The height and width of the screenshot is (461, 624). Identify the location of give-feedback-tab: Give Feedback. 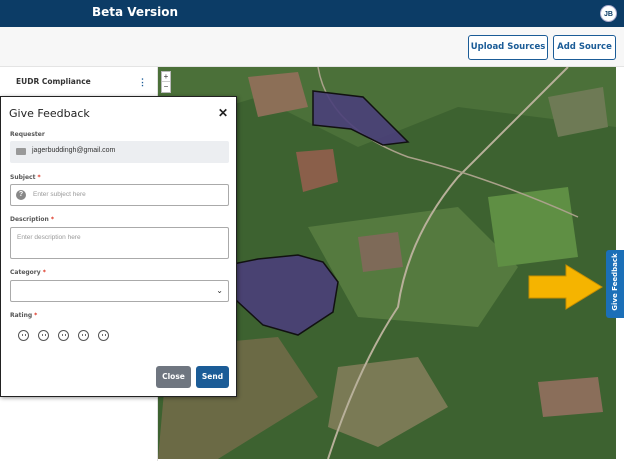
(615, 284).